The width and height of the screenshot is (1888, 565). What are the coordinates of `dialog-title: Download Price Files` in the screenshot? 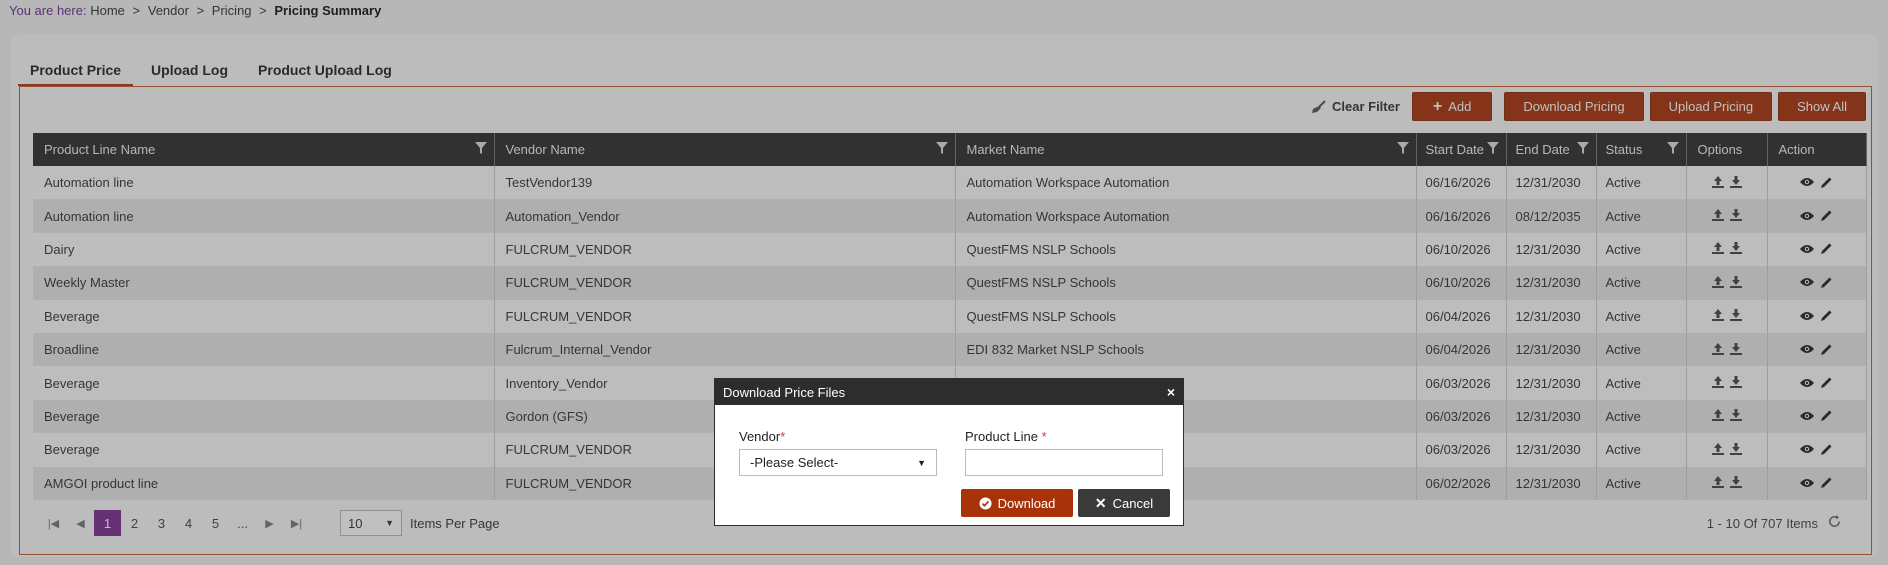 It's located at (784, 392).